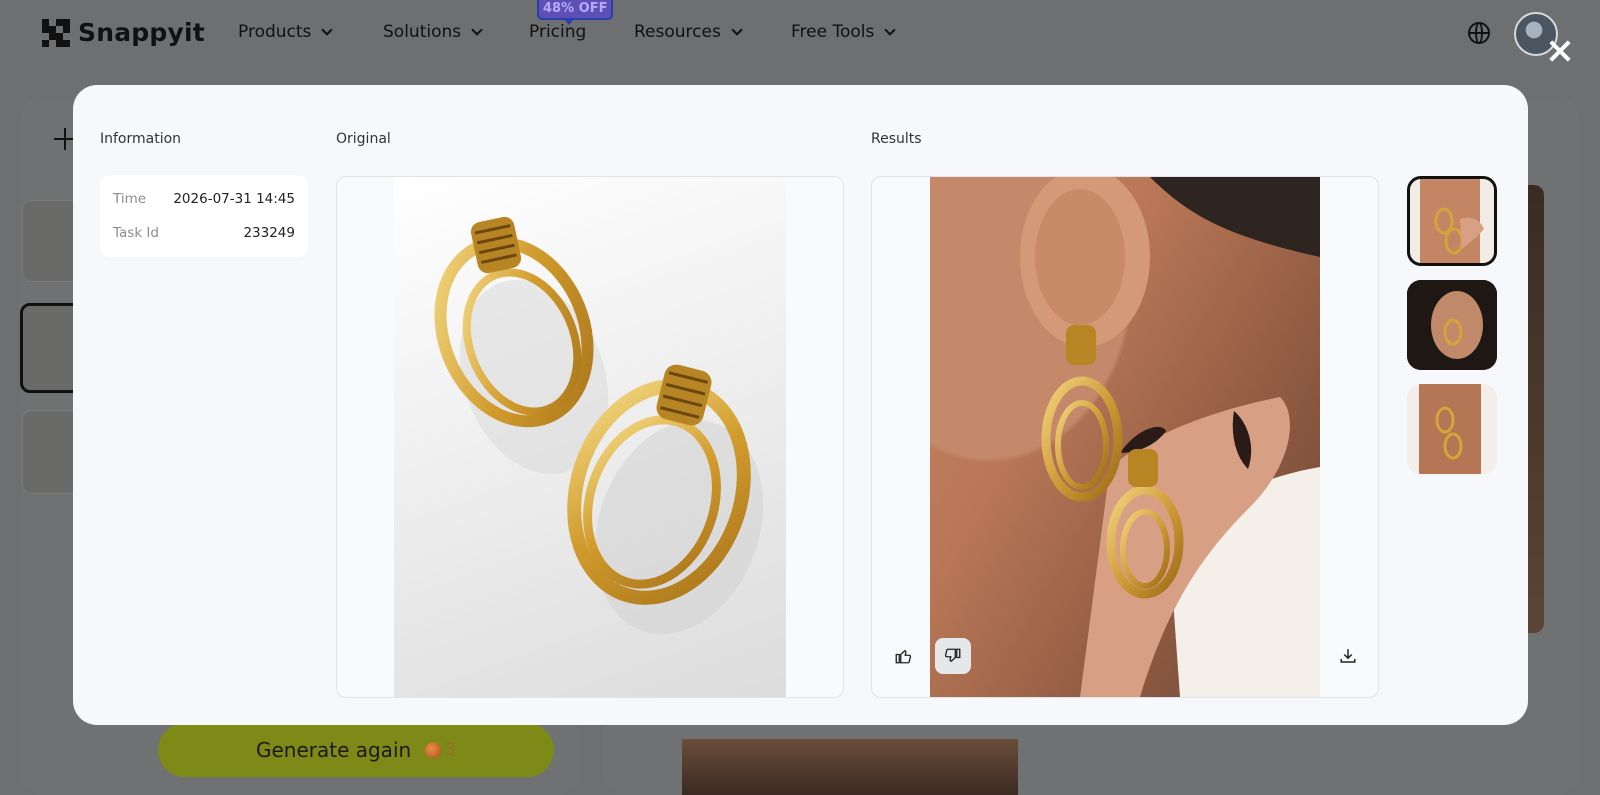 The image size is (1600, 795). I want to click on info-value: 2026-07-31 14:45, so click(234, 199).